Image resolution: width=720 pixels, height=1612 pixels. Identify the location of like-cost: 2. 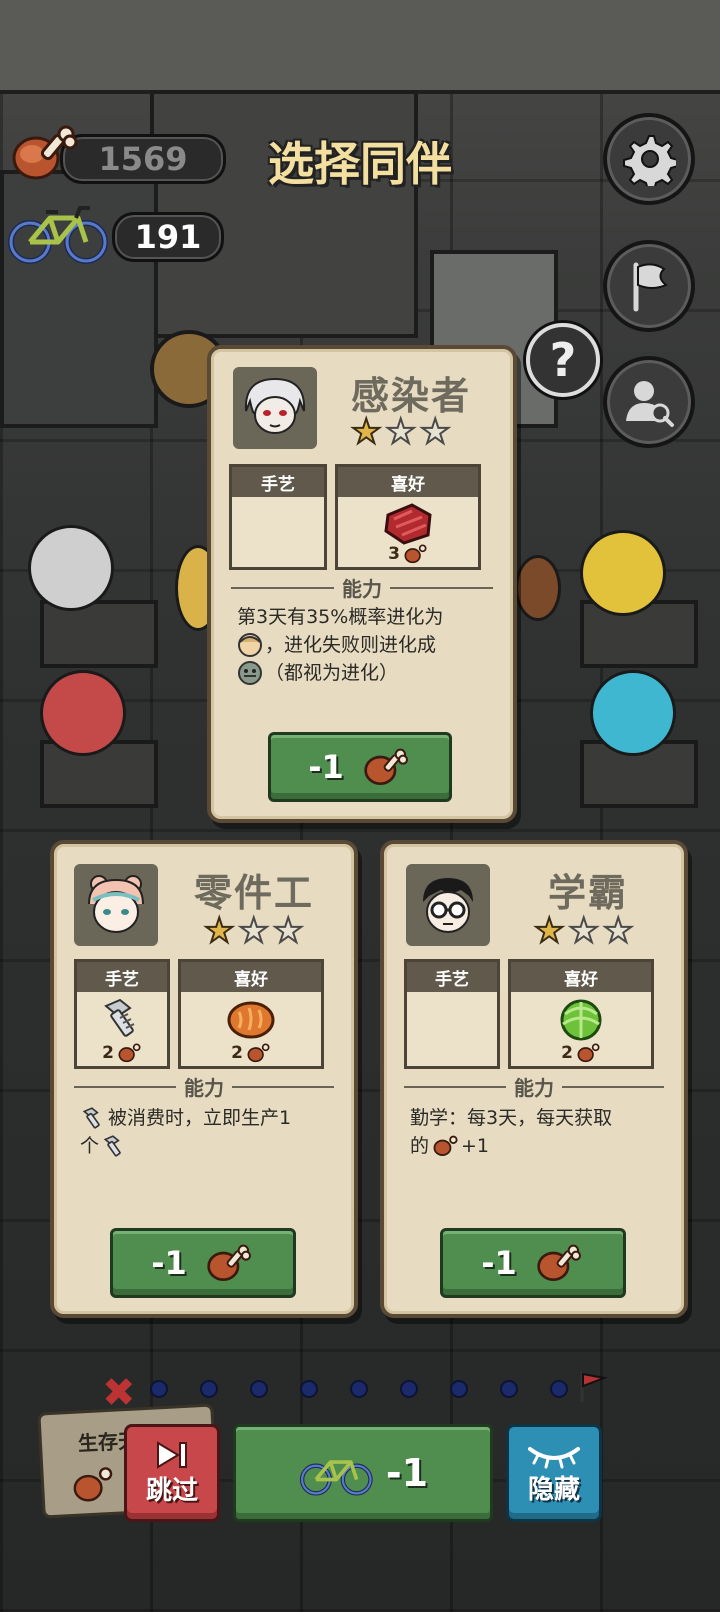
(581, 1053).